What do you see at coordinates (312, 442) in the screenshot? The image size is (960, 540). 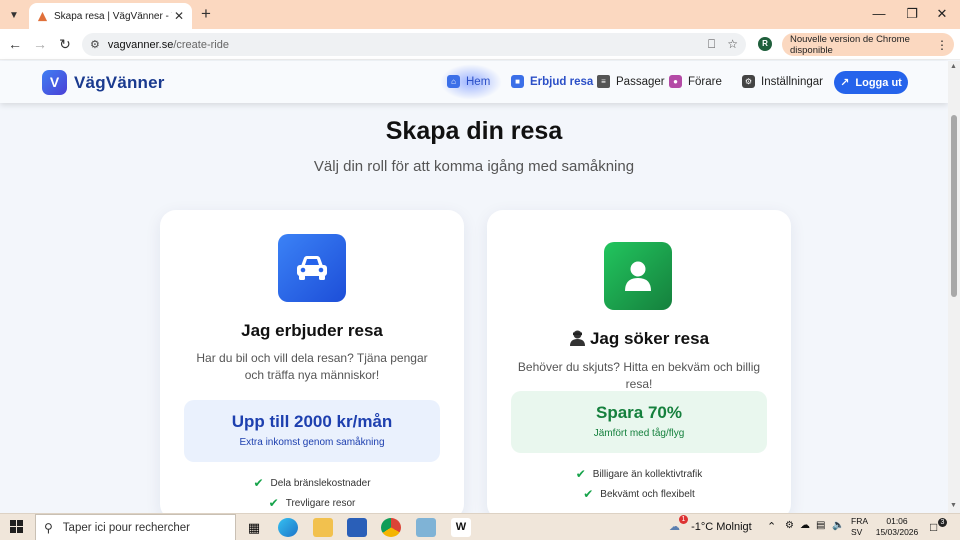 I see `highlight-caption: Extra inkomst genom samåkning` at bounding box center [312, 442].